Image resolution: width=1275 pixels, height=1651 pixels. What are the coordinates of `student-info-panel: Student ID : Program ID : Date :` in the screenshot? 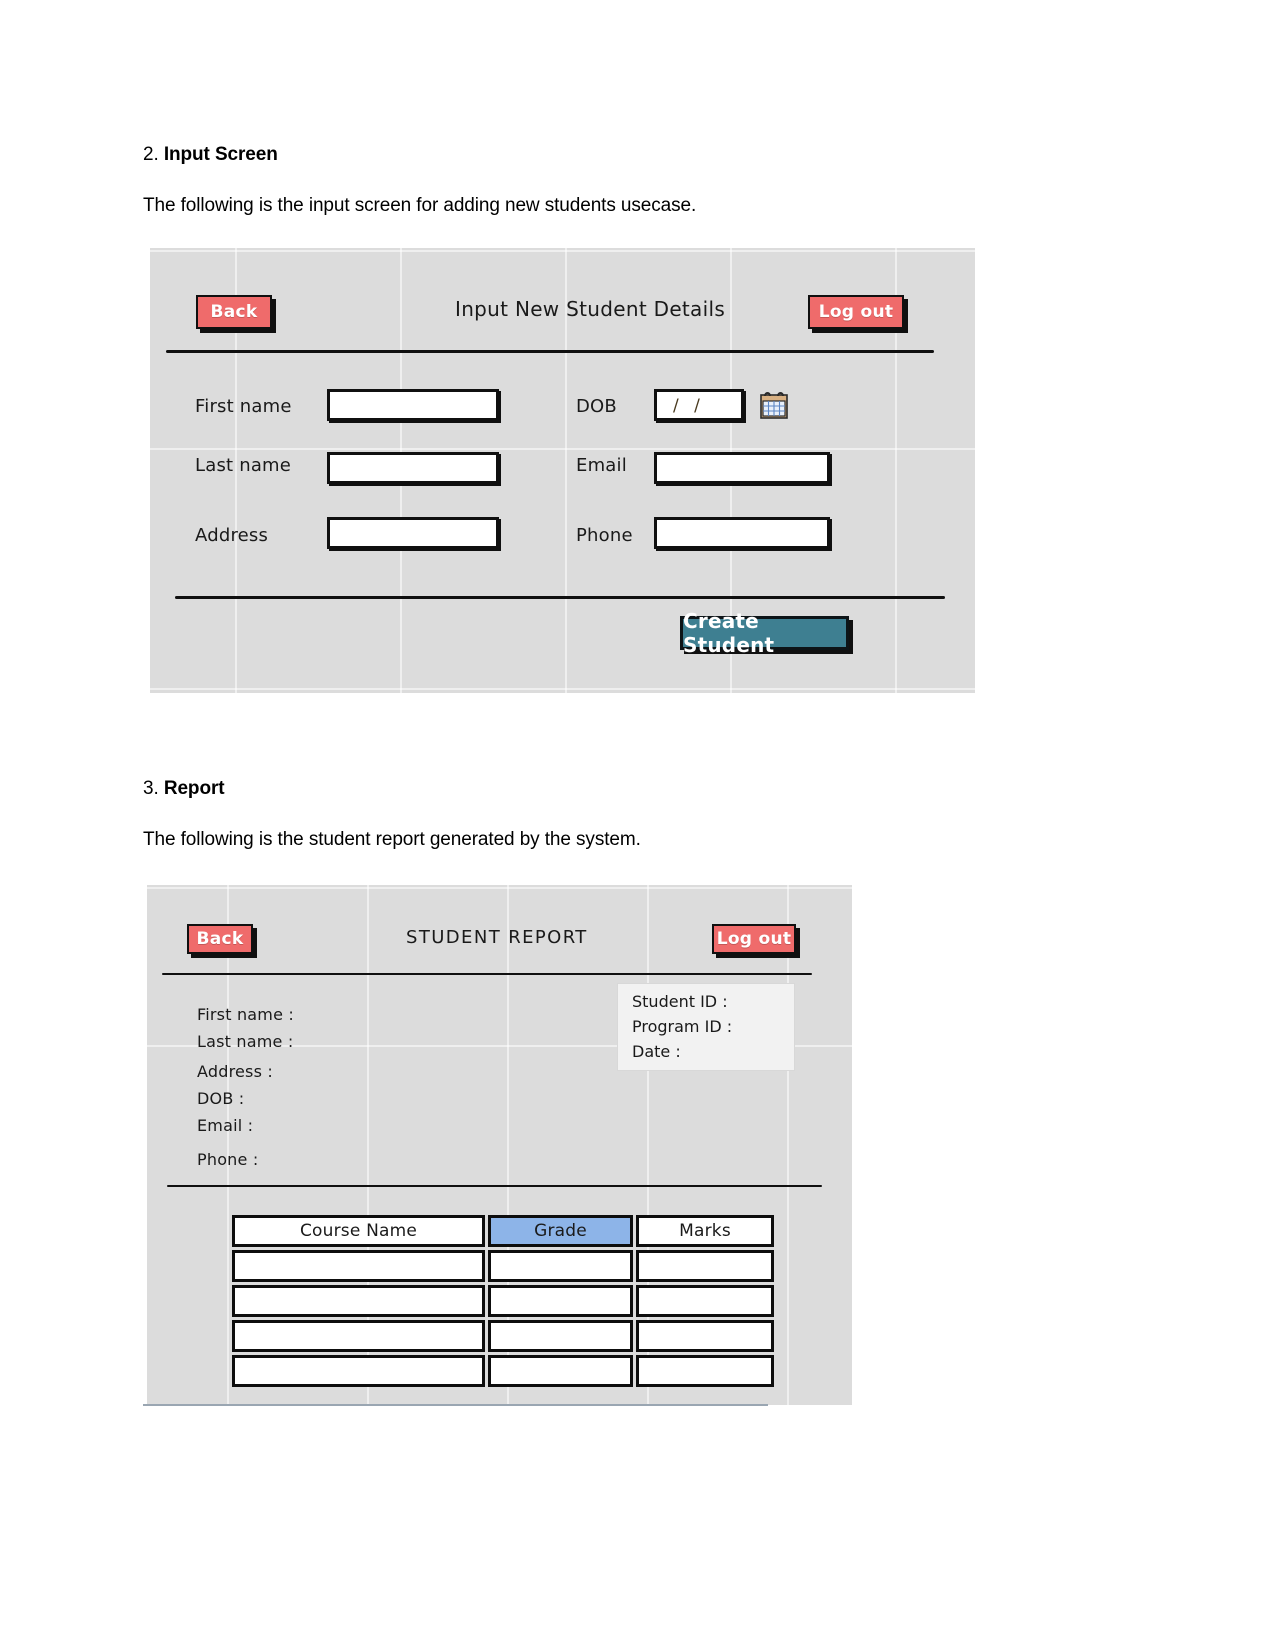 It's located at (706, 1027).